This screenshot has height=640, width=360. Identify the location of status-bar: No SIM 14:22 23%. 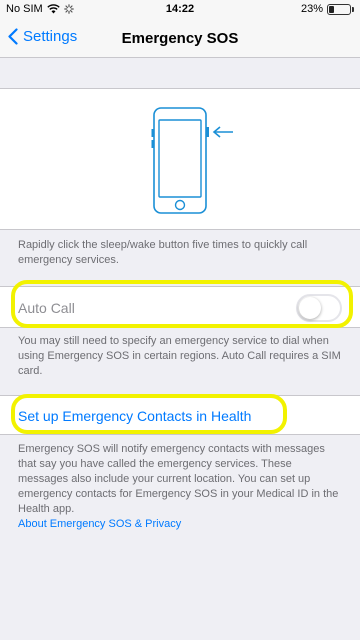
(180, 10).